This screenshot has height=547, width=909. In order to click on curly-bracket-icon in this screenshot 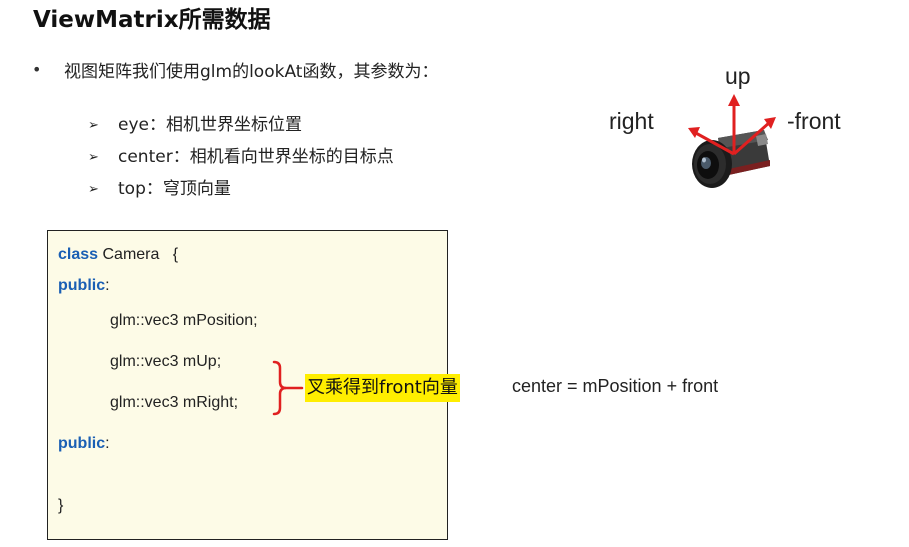, I will do `click(288, 388)`.